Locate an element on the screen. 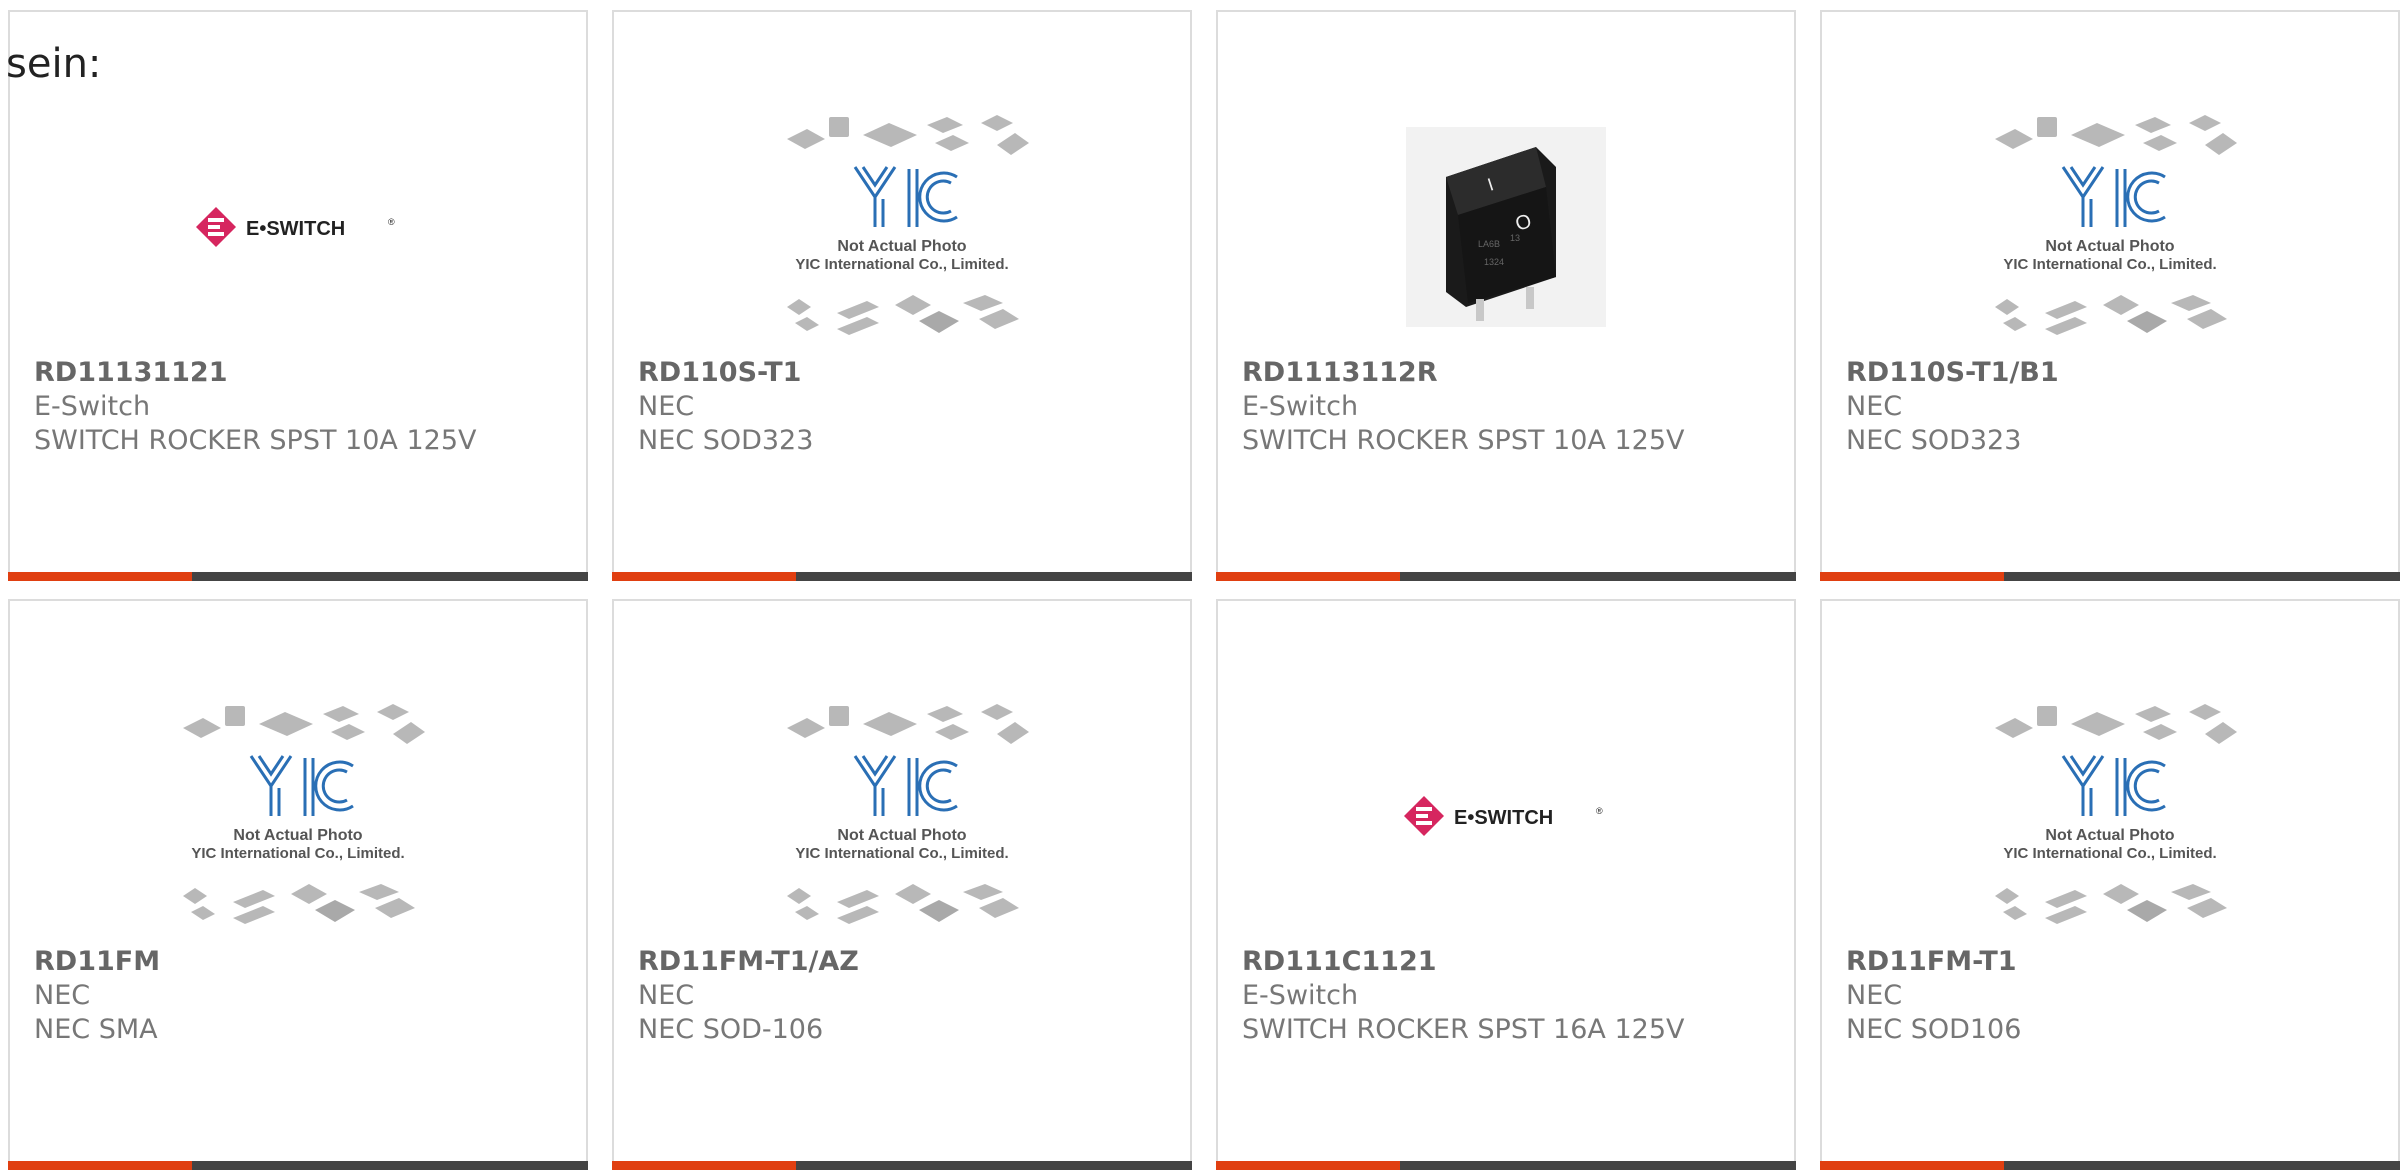 The image size is (2400, 1170). description: NEC SOD-106 is located at coordinates (731, 1029).